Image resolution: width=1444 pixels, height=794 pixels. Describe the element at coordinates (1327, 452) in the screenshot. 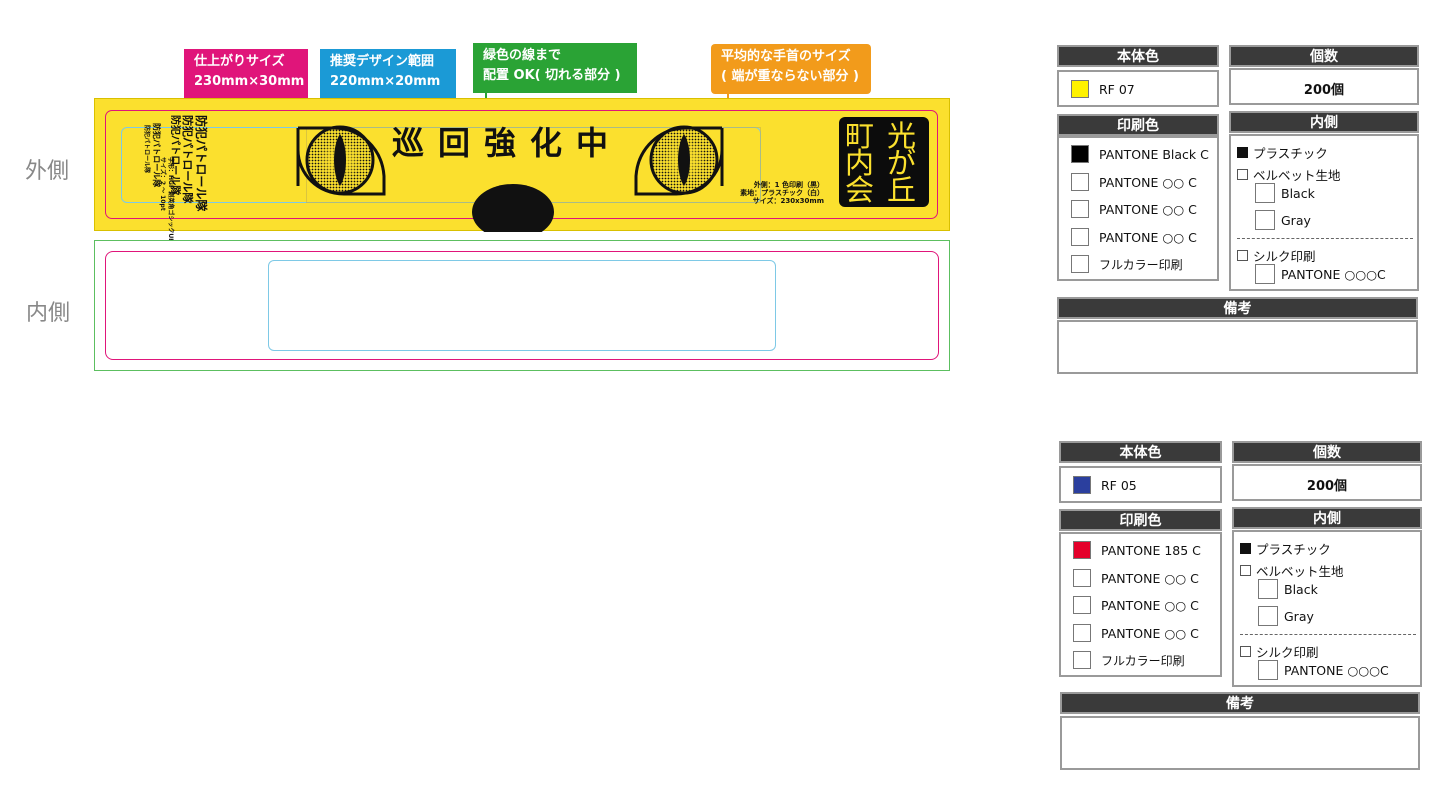

I see `quantity-header: 個数` at that location.